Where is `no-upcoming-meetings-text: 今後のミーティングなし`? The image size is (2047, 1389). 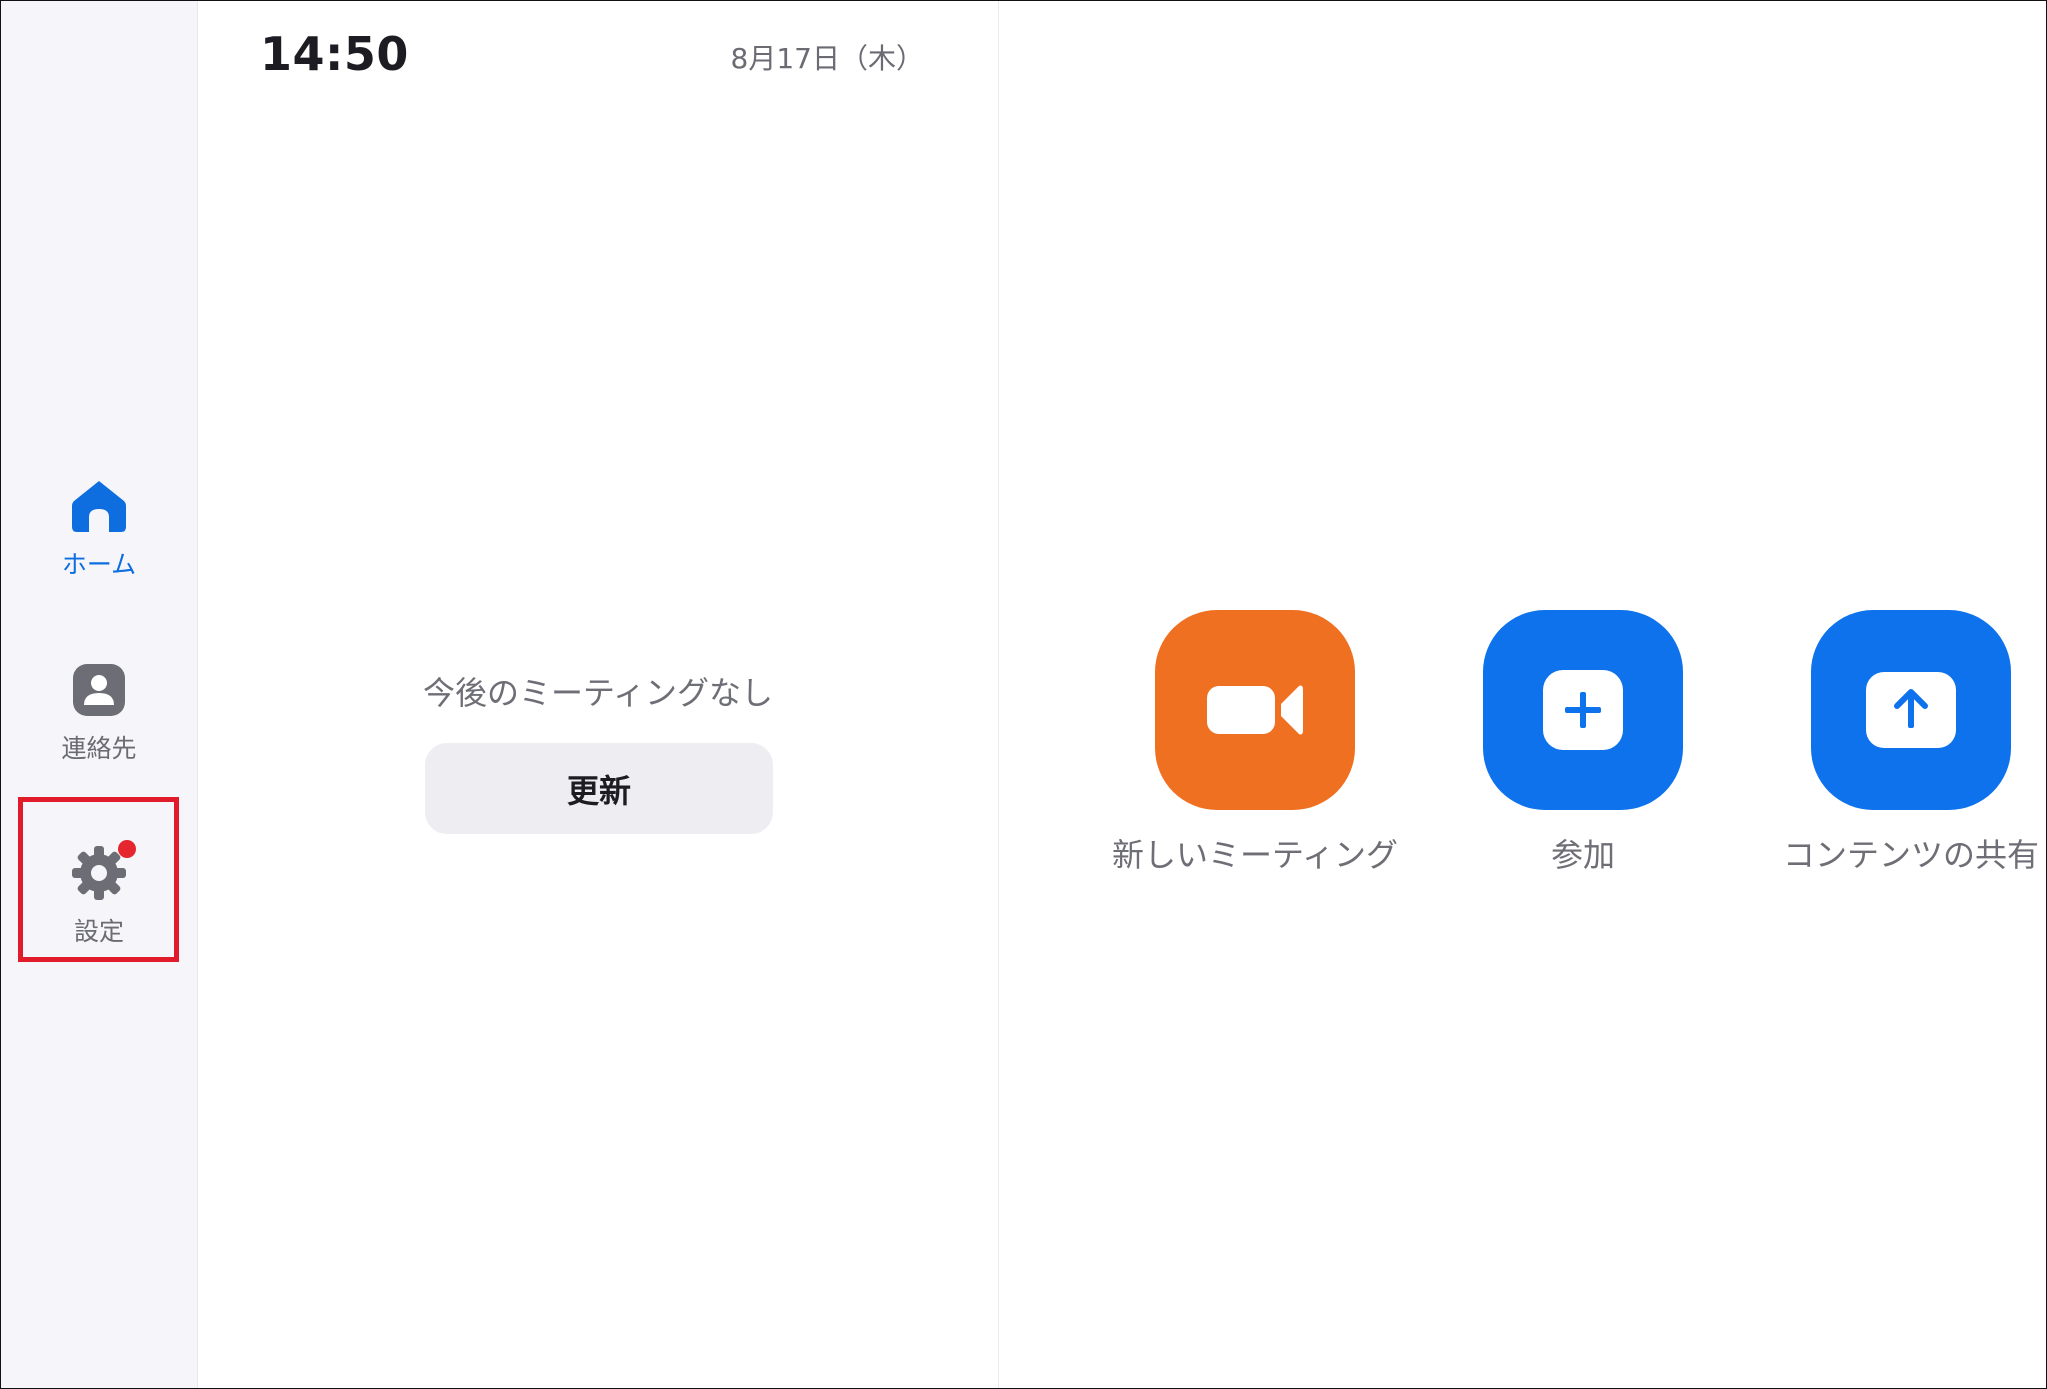
no-upcoming-meetings-text: 今後のミーティングなし is located at coordinates (598, 693).